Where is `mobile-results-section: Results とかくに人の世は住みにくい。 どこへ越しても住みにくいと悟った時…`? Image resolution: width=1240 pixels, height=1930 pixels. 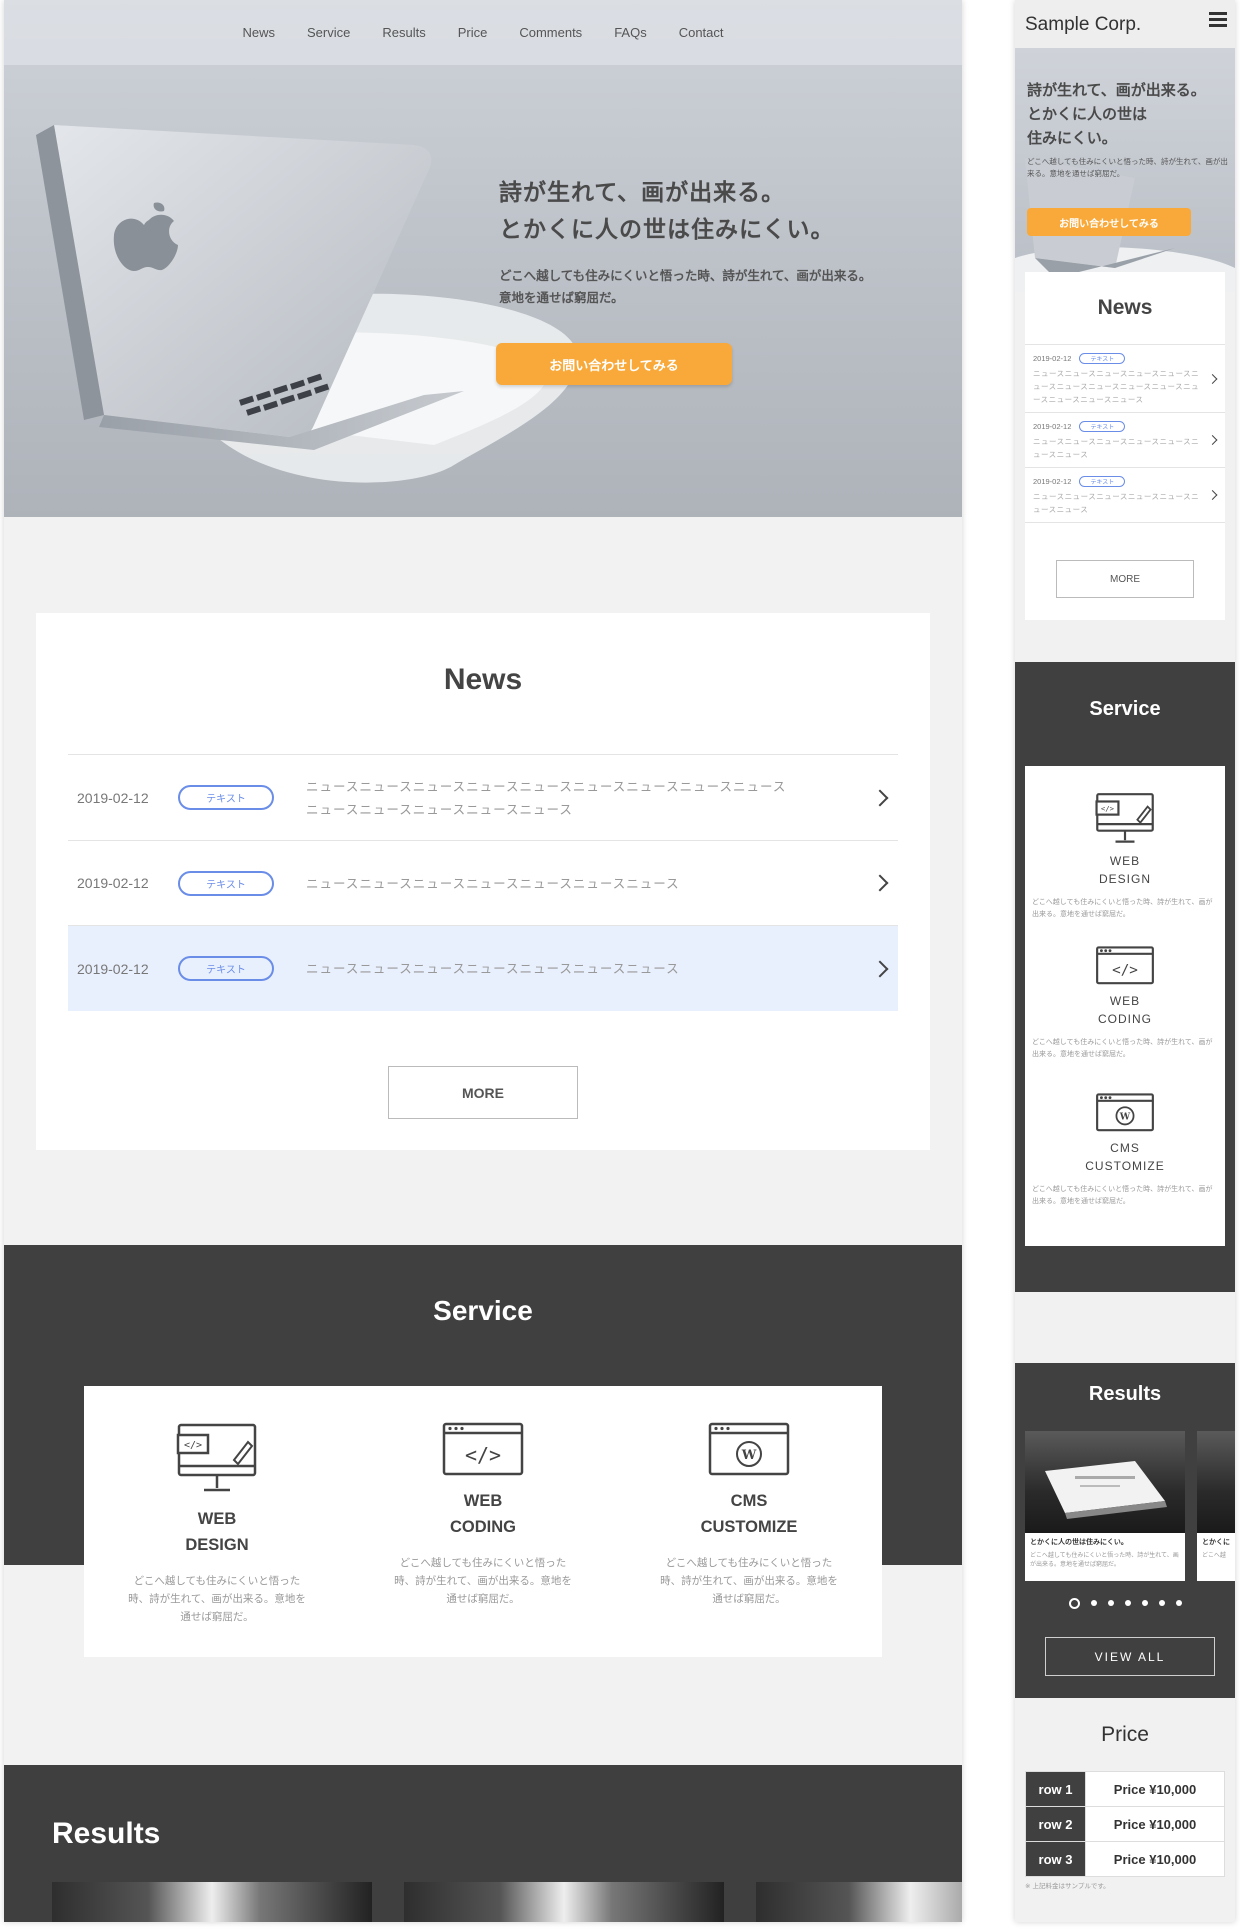
mobile-results-section: Results とかくに人の世は住みにくい。 どこへ越しても住みにくいと悟った時… is located at coordinates (1125, 1530).